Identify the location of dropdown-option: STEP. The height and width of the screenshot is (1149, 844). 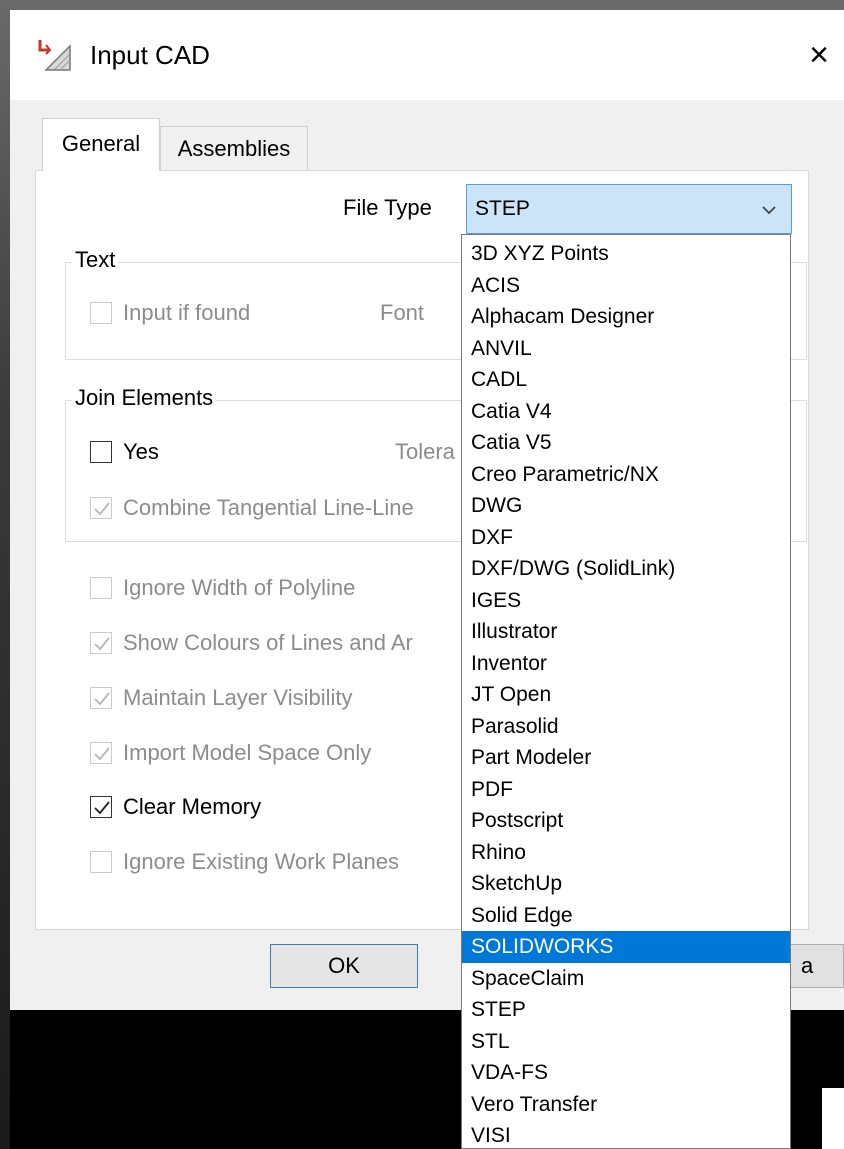
(626, 1010).